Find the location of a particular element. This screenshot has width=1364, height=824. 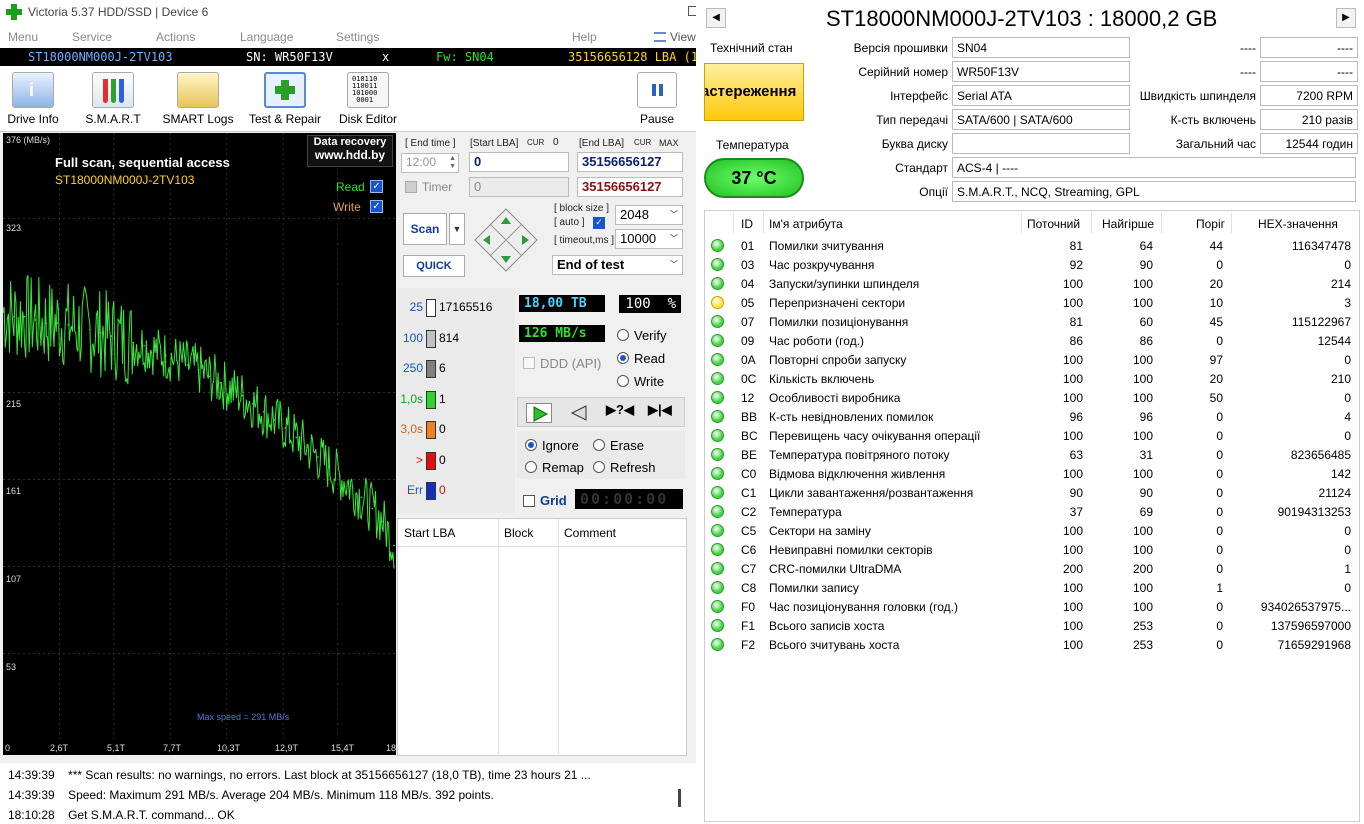

column-header: Найгірше is located at coordinates (1128, 224).